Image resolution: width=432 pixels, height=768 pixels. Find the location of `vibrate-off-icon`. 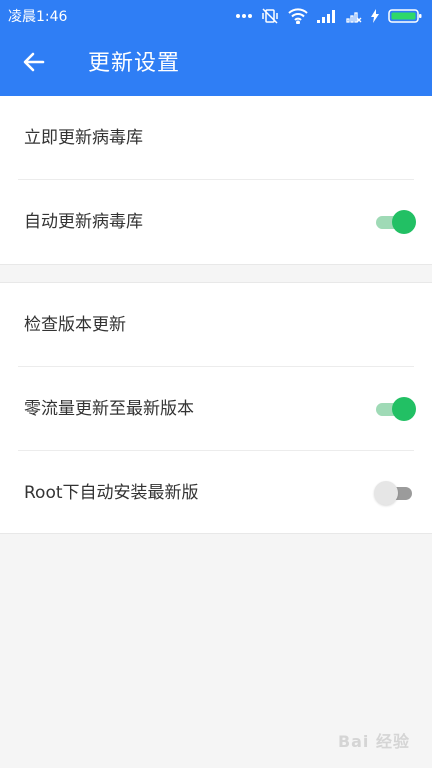

vibrate-off-icon is located at coordinates (270, 16).